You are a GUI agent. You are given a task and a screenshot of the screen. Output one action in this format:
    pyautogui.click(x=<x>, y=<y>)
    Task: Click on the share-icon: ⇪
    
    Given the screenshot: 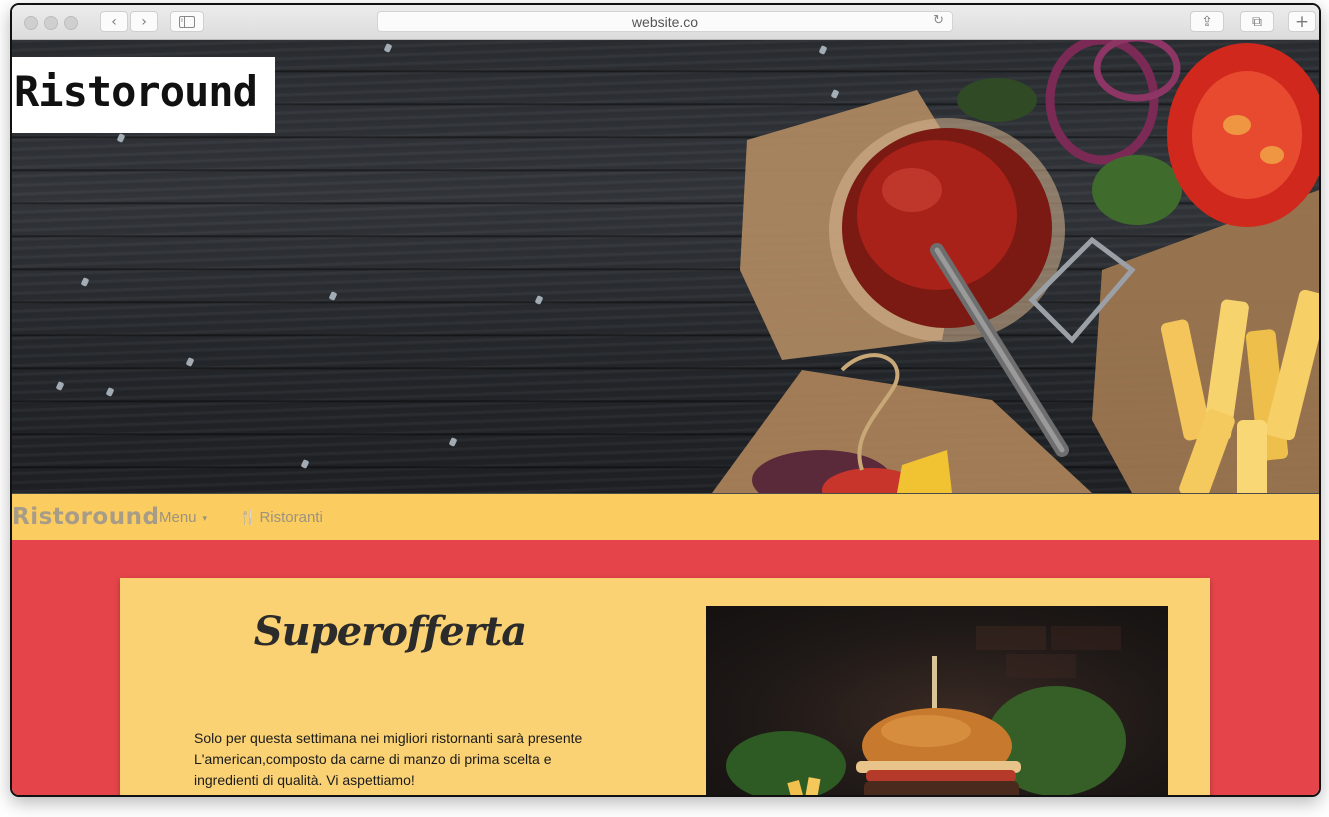 What is the action you would take?
    pyautogui.click(x=1207, y=21)
    